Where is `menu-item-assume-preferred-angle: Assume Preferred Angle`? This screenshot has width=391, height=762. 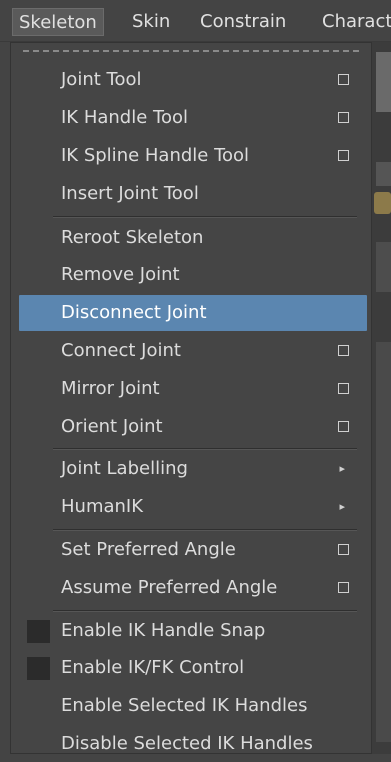
menu-item-assume-preferred-angle: Assume Preferred Angle is located at coordinates (193, 588).